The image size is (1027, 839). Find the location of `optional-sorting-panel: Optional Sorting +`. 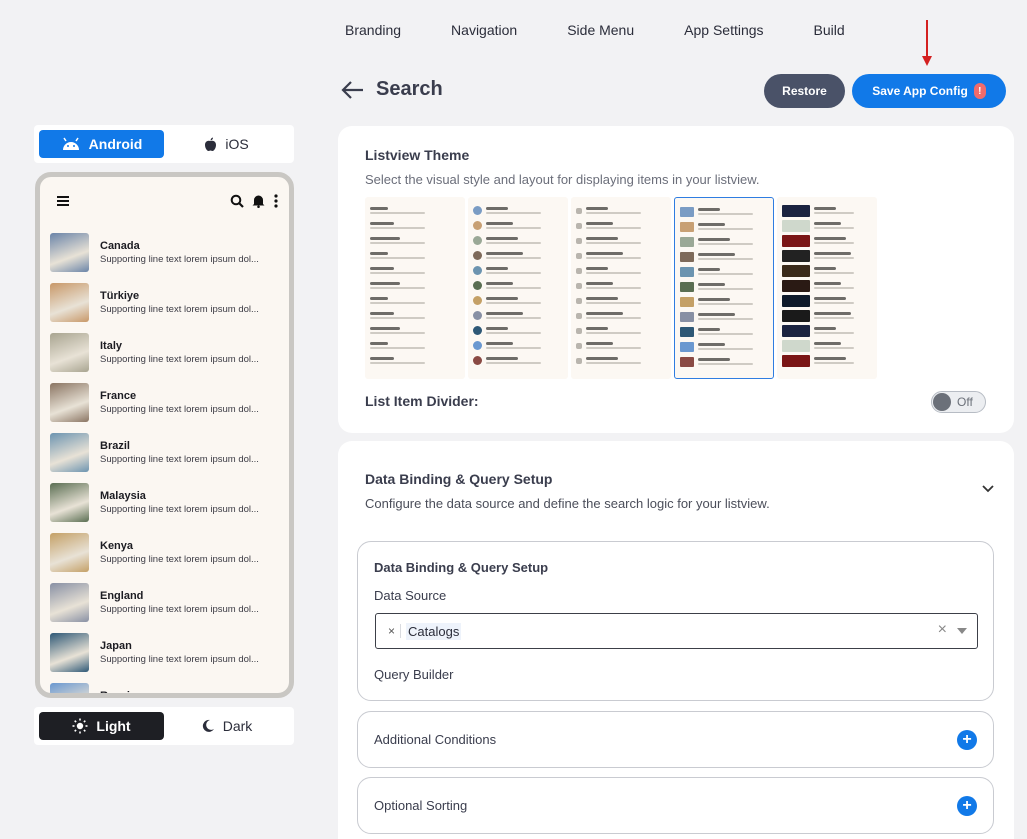

optional-sorting-panel: Optional Sorting + is located at coordinates (675, 805).